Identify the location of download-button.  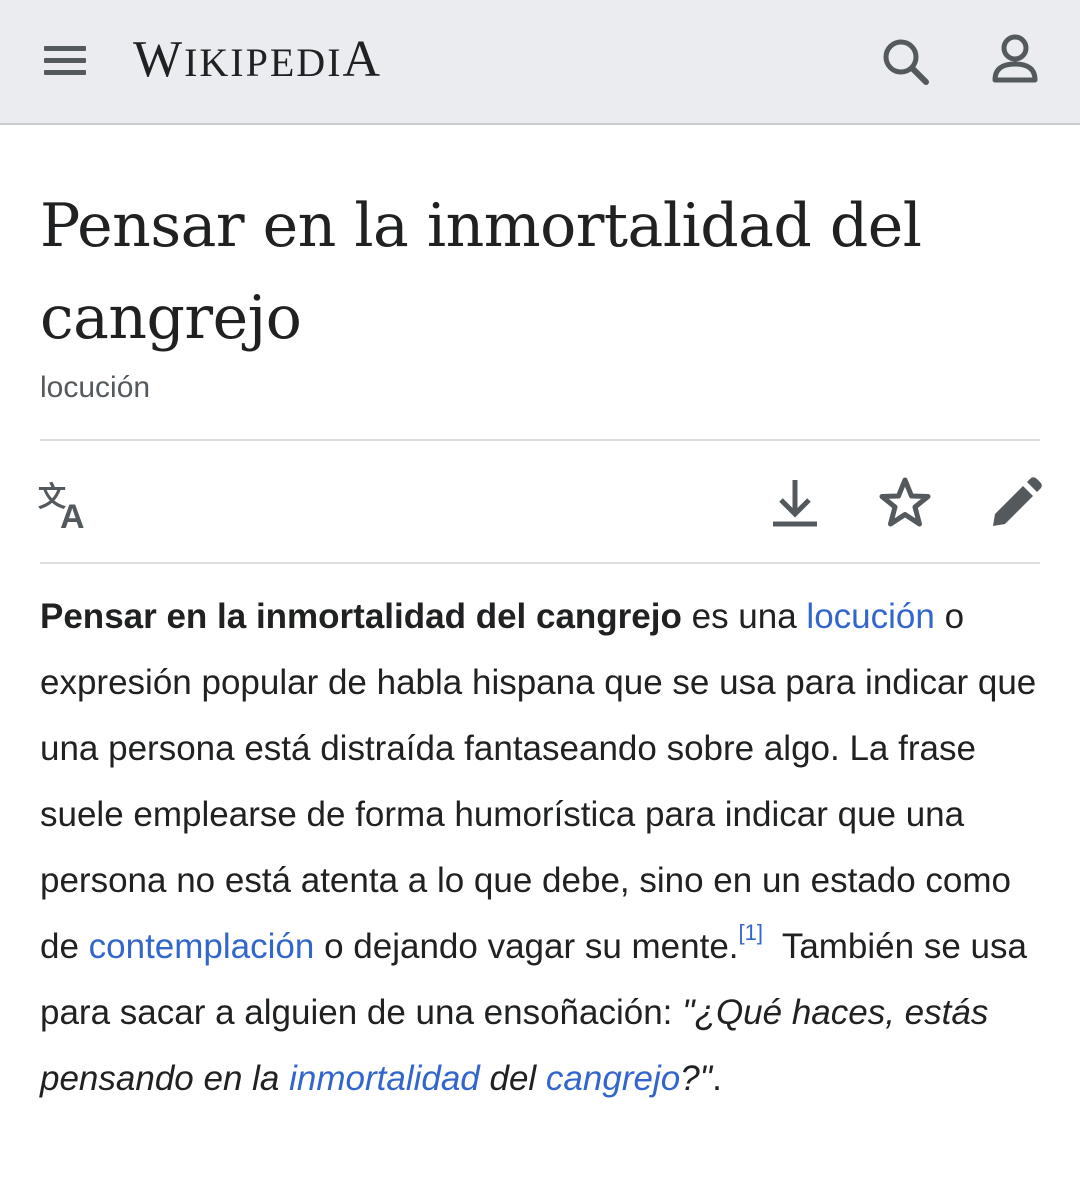
(795, 504).